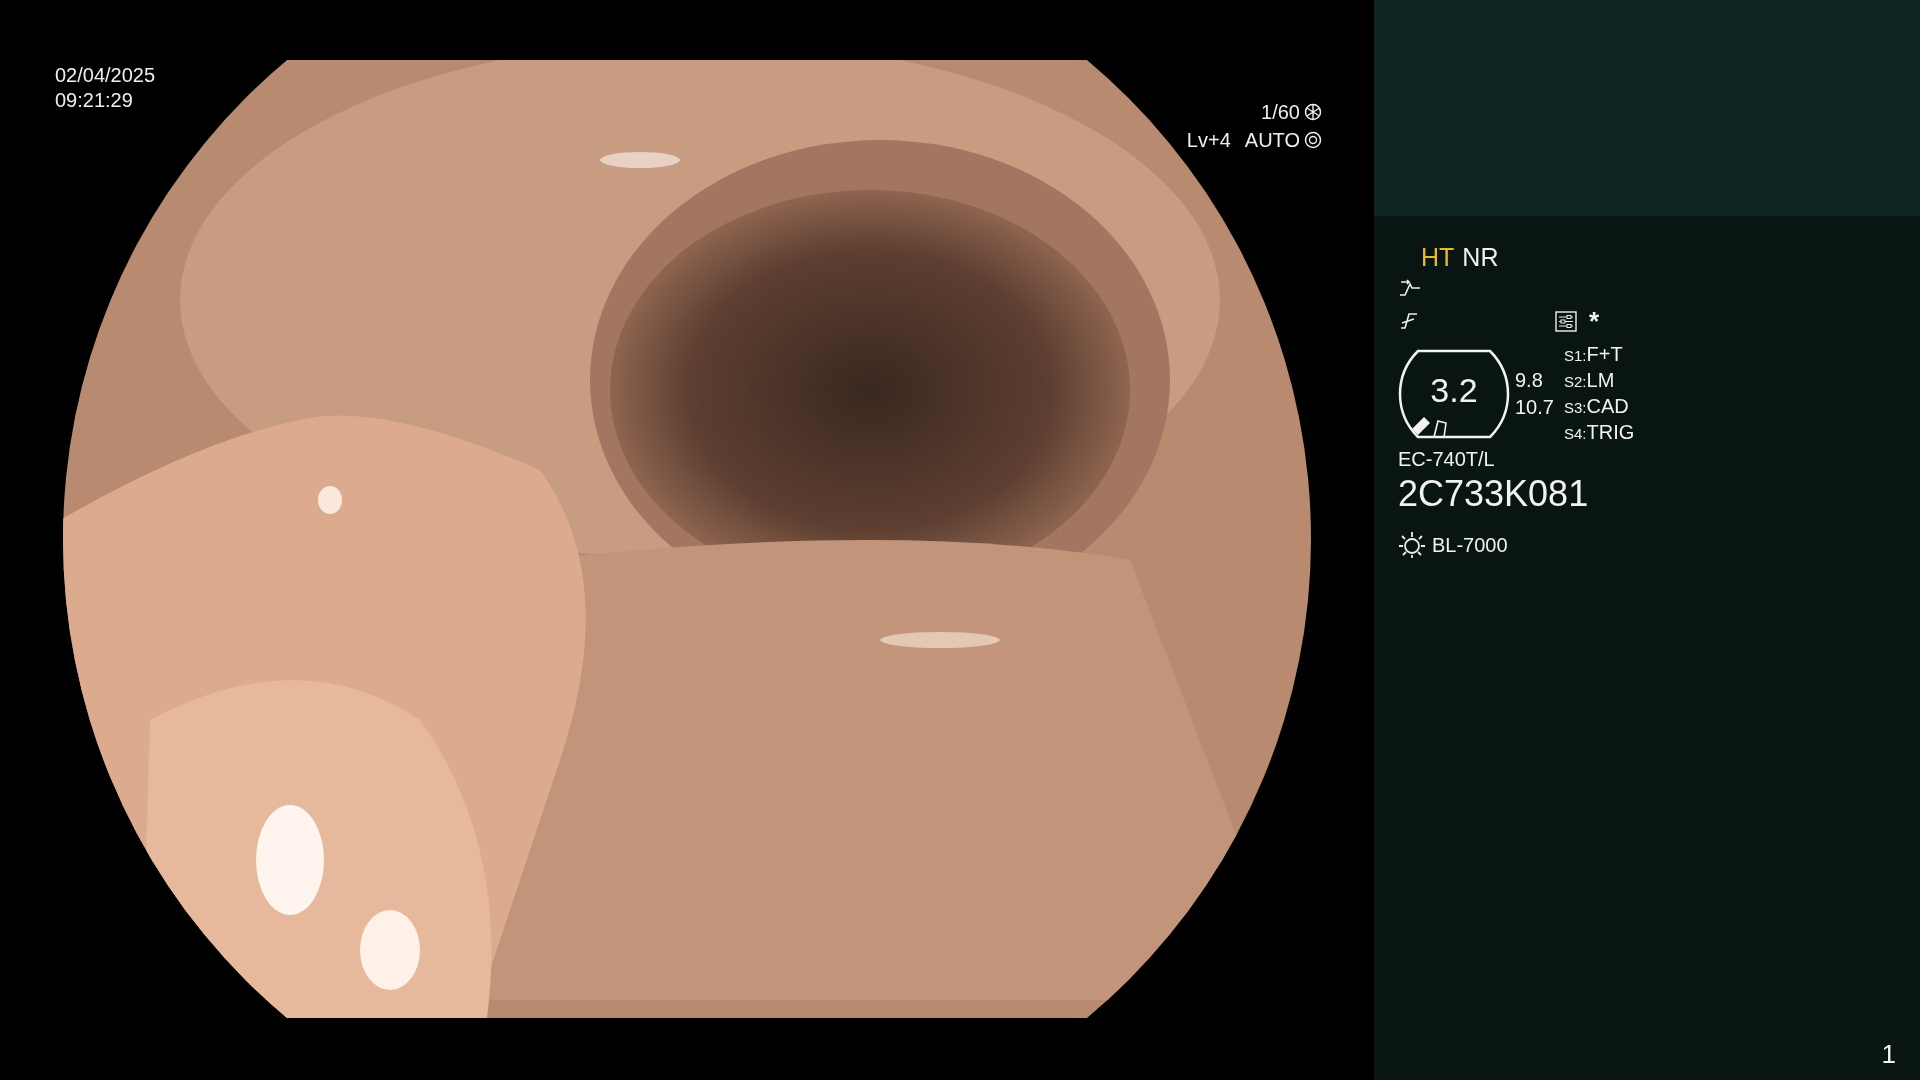 The width and height of the screenshot is (1920, 1080). I want to click on marker-icon, so click(1421, 426).